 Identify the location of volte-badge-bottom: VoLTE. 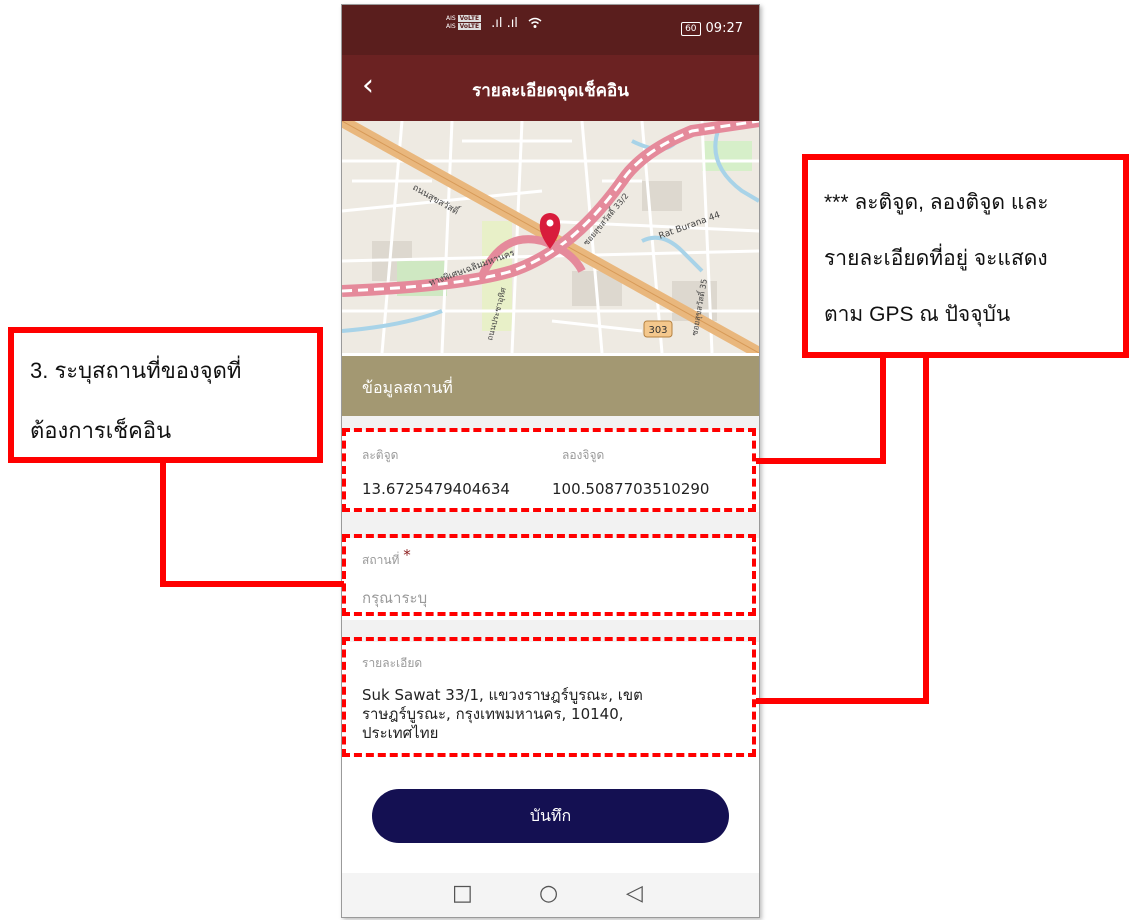
(469, 26).